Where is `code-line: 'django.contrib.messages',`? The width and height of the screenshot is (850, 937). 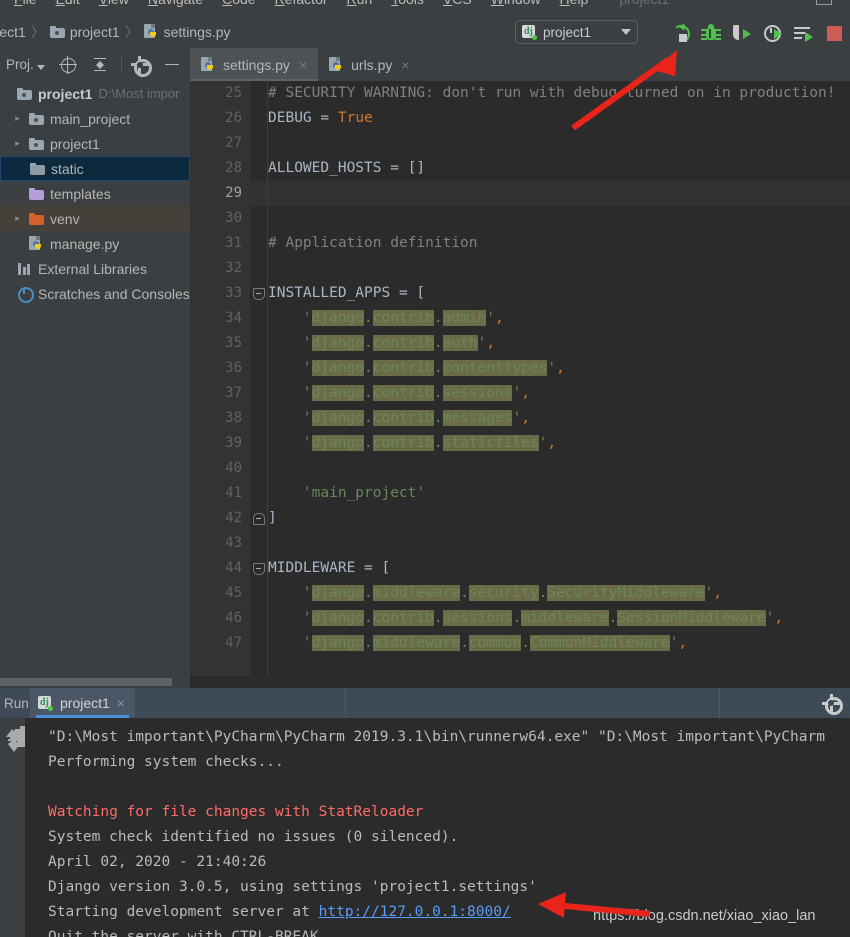
code-line: 'django.contrib.messages', is located at coordinates (559, 418).